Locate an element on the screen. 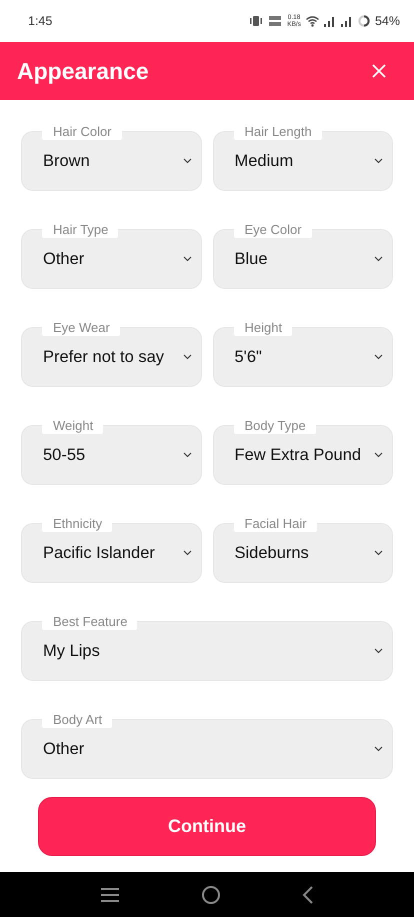 This screenshot has height=917, width=414. field-label: Body Type is located at coordinates (275, 426).